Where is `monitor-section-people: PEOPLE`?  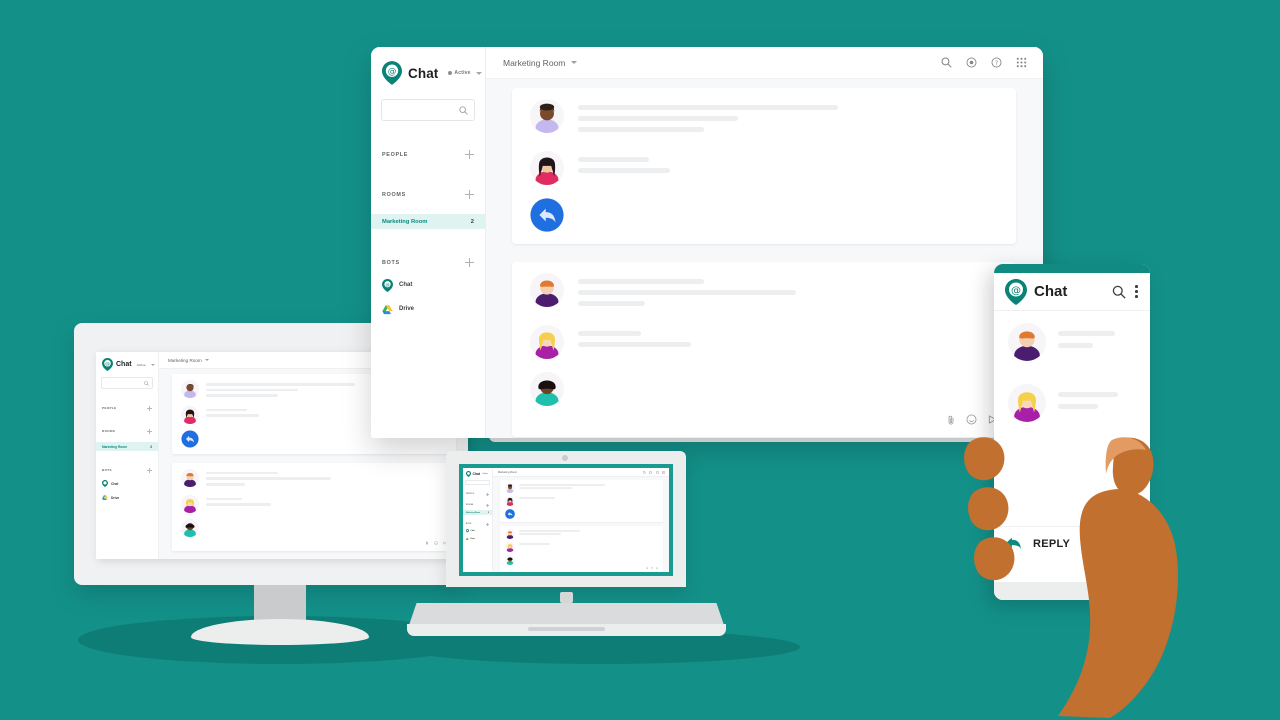 monitor-section-people: PEOPLE is located at coordinates (127, 408).